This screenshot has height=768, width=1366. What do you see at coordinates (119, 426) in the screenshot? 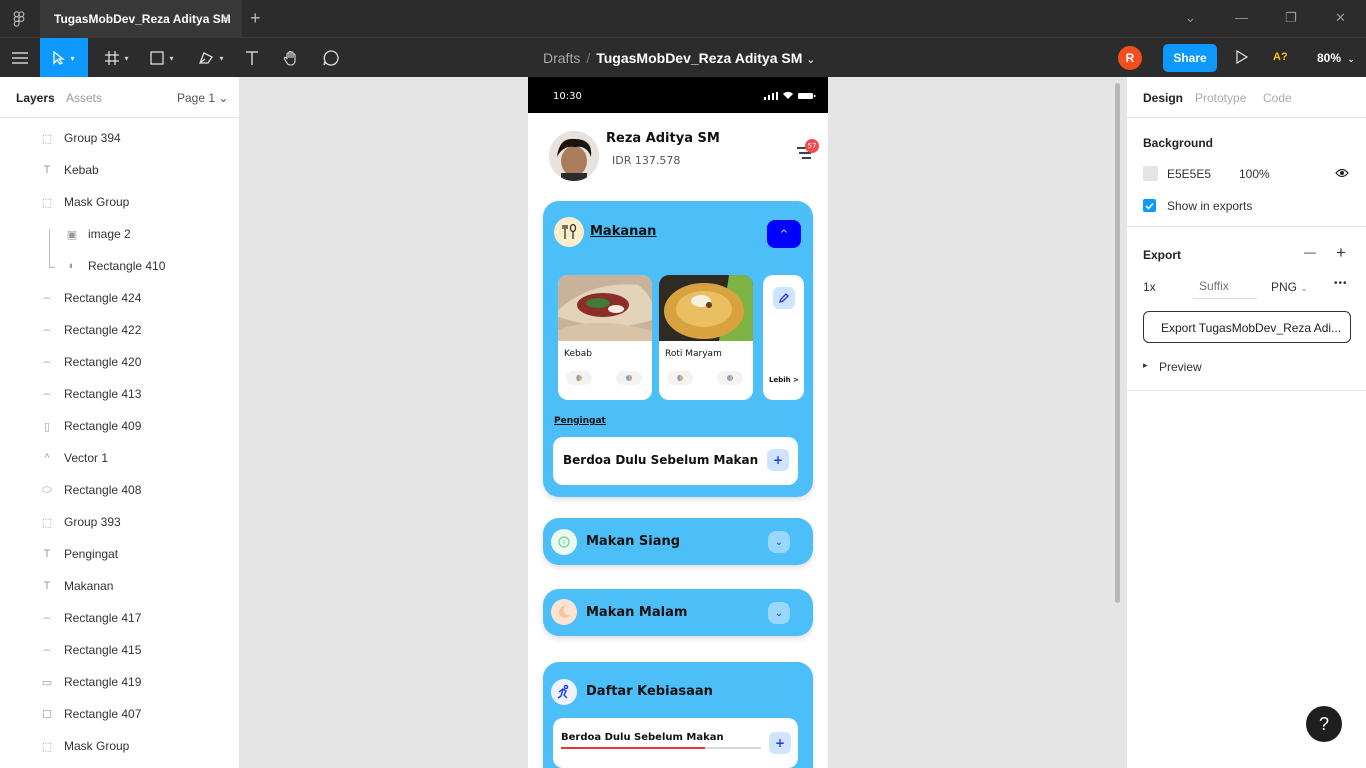
I see `layer-row: ▯ Rectangle 409` at bounding box center [119, 426].